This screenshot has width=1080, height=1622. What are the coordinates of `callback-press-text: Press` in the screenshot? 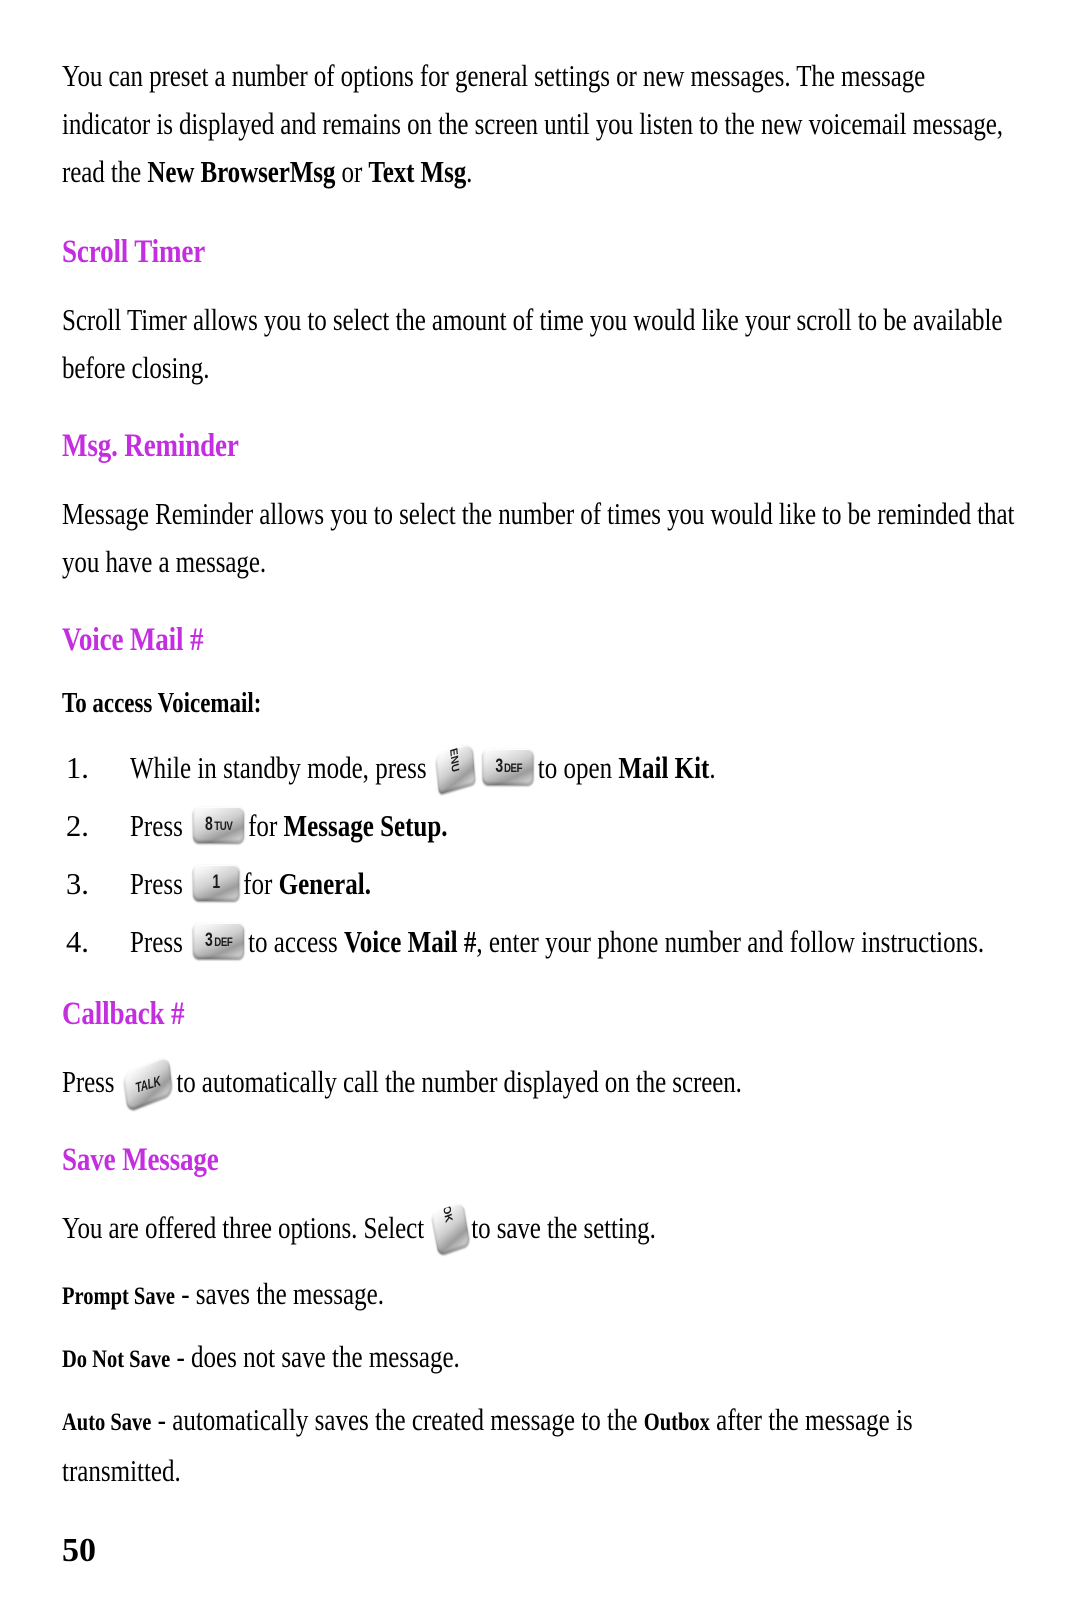 It's located at (88, 1082).